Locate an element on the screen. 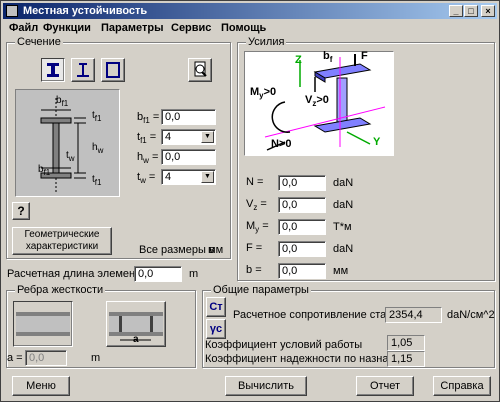 Image resolution: width=500 pixels, height=402 pixels. units-text: Все размеры в is located at coordinates (177, 250).